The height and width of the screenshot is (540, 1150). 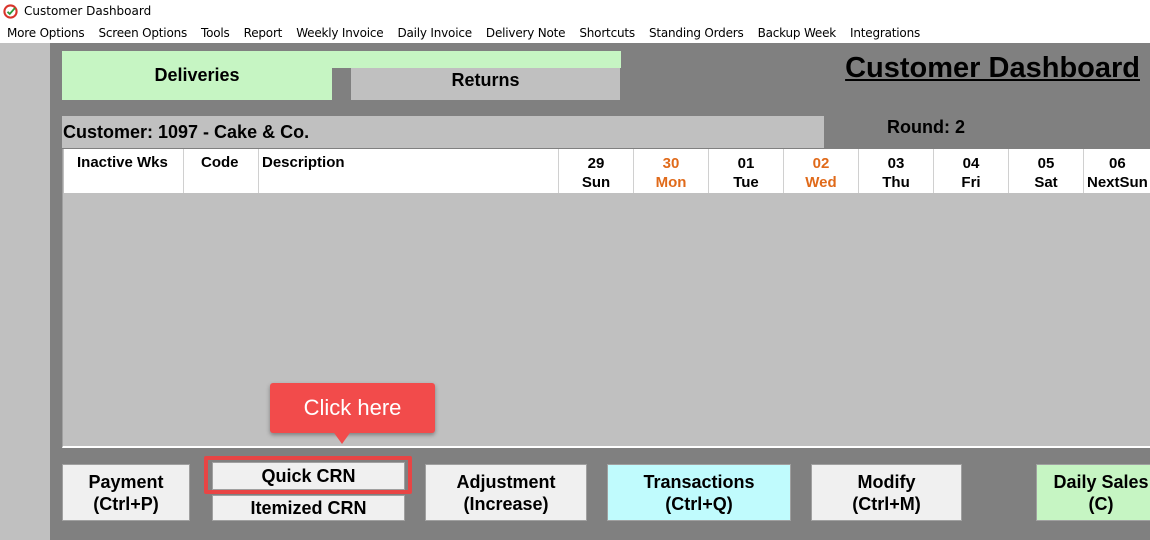 What do you see at coordinates (596, 163) in the screenshot?
I see `day-number: 29` at bounding box center [596, 163].